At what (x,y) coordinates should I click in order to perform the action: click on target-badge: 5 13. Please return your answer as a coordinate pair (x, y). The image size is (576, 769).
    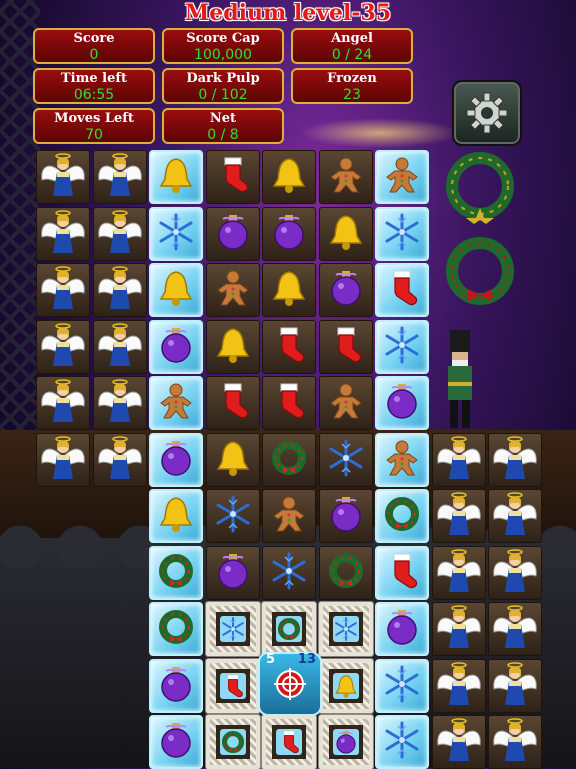
    Looking at the image, I should click on (290, 684).